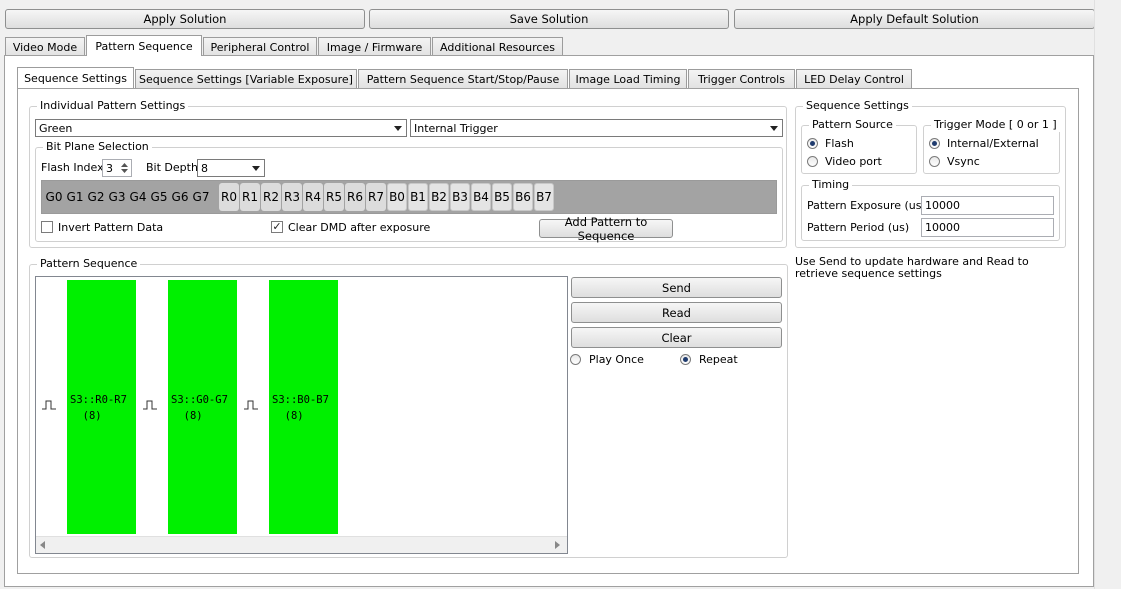  I want to click on flash-radio, so click(812, 143).